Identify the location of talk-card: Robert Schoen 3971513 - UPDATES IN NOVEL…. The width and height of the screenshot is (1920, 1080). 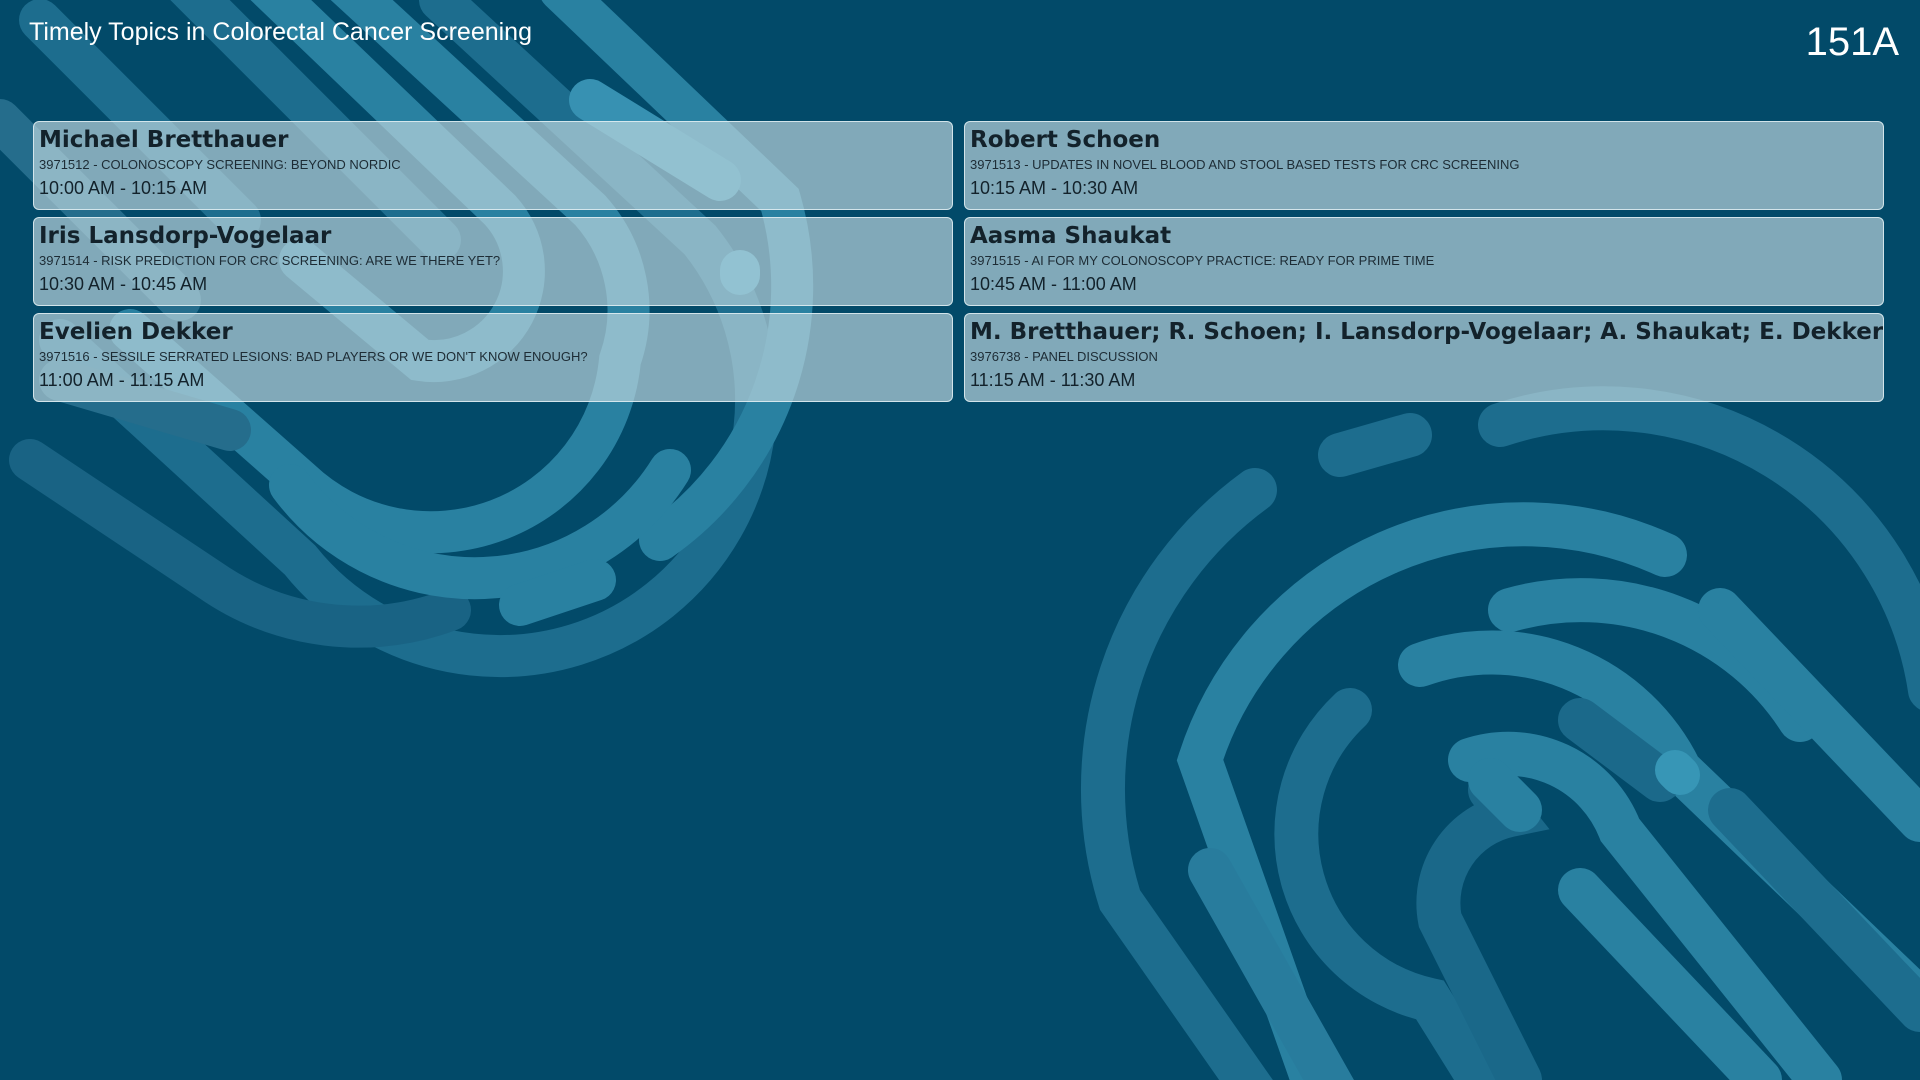
(1424, 165).